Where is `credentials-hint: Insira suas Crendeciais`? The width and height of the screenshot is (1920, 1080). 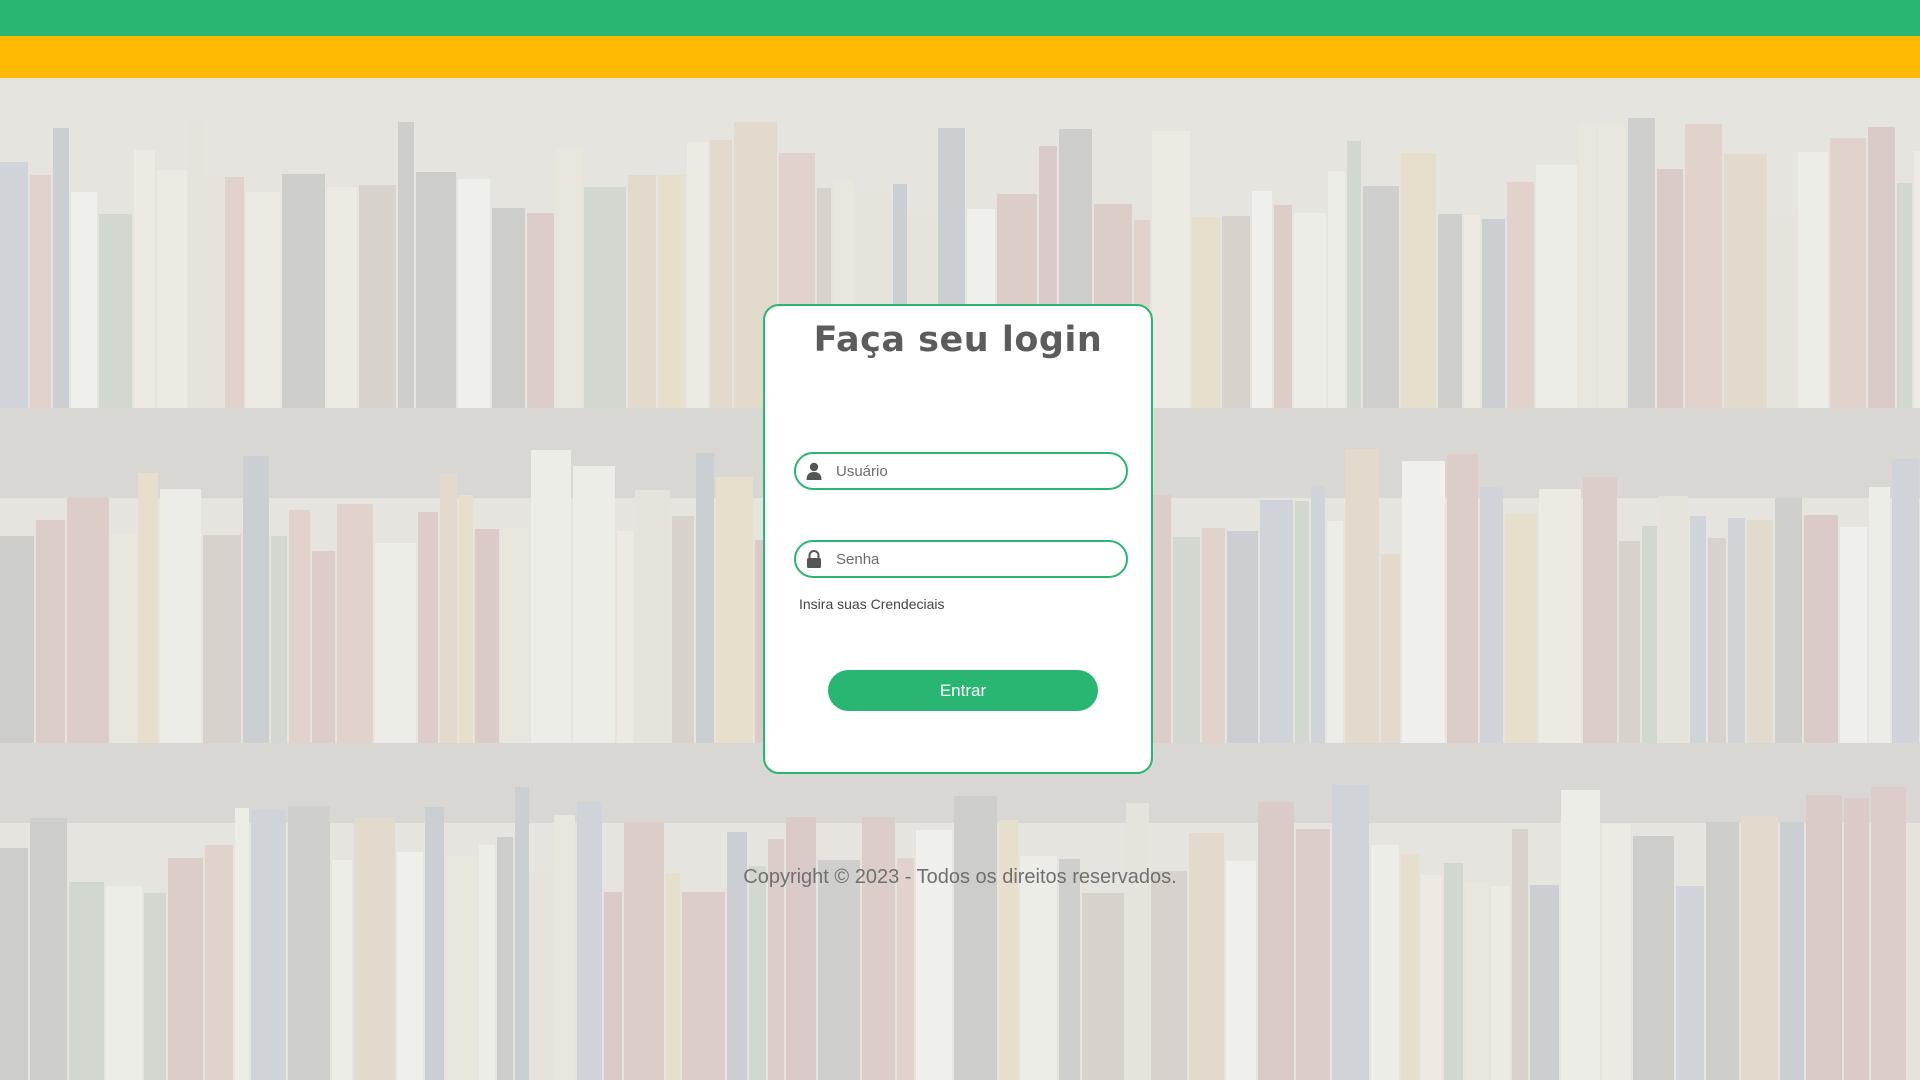
credentials-hint: Insira suas Crendeciais is located at coordinates (872, 604).